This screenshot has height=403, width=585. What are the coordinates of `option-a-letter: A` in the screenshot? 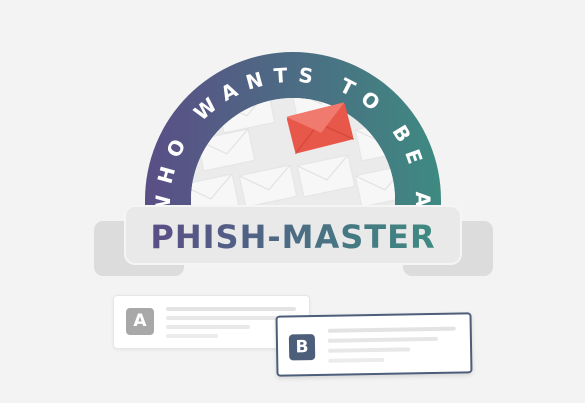 It's located at (140, 321).